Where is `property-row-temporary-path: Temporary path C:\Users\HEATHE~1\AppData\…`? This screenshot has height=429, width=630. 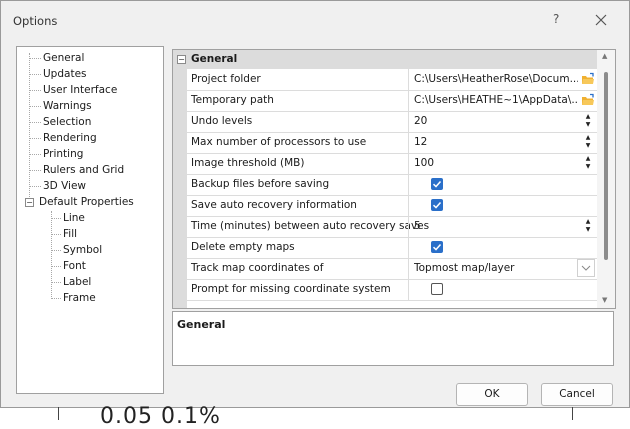 property-row-temporary-path: Temporary path C:\Users\HEATHE~1\AppData\… is located at coordinates (392, 101).